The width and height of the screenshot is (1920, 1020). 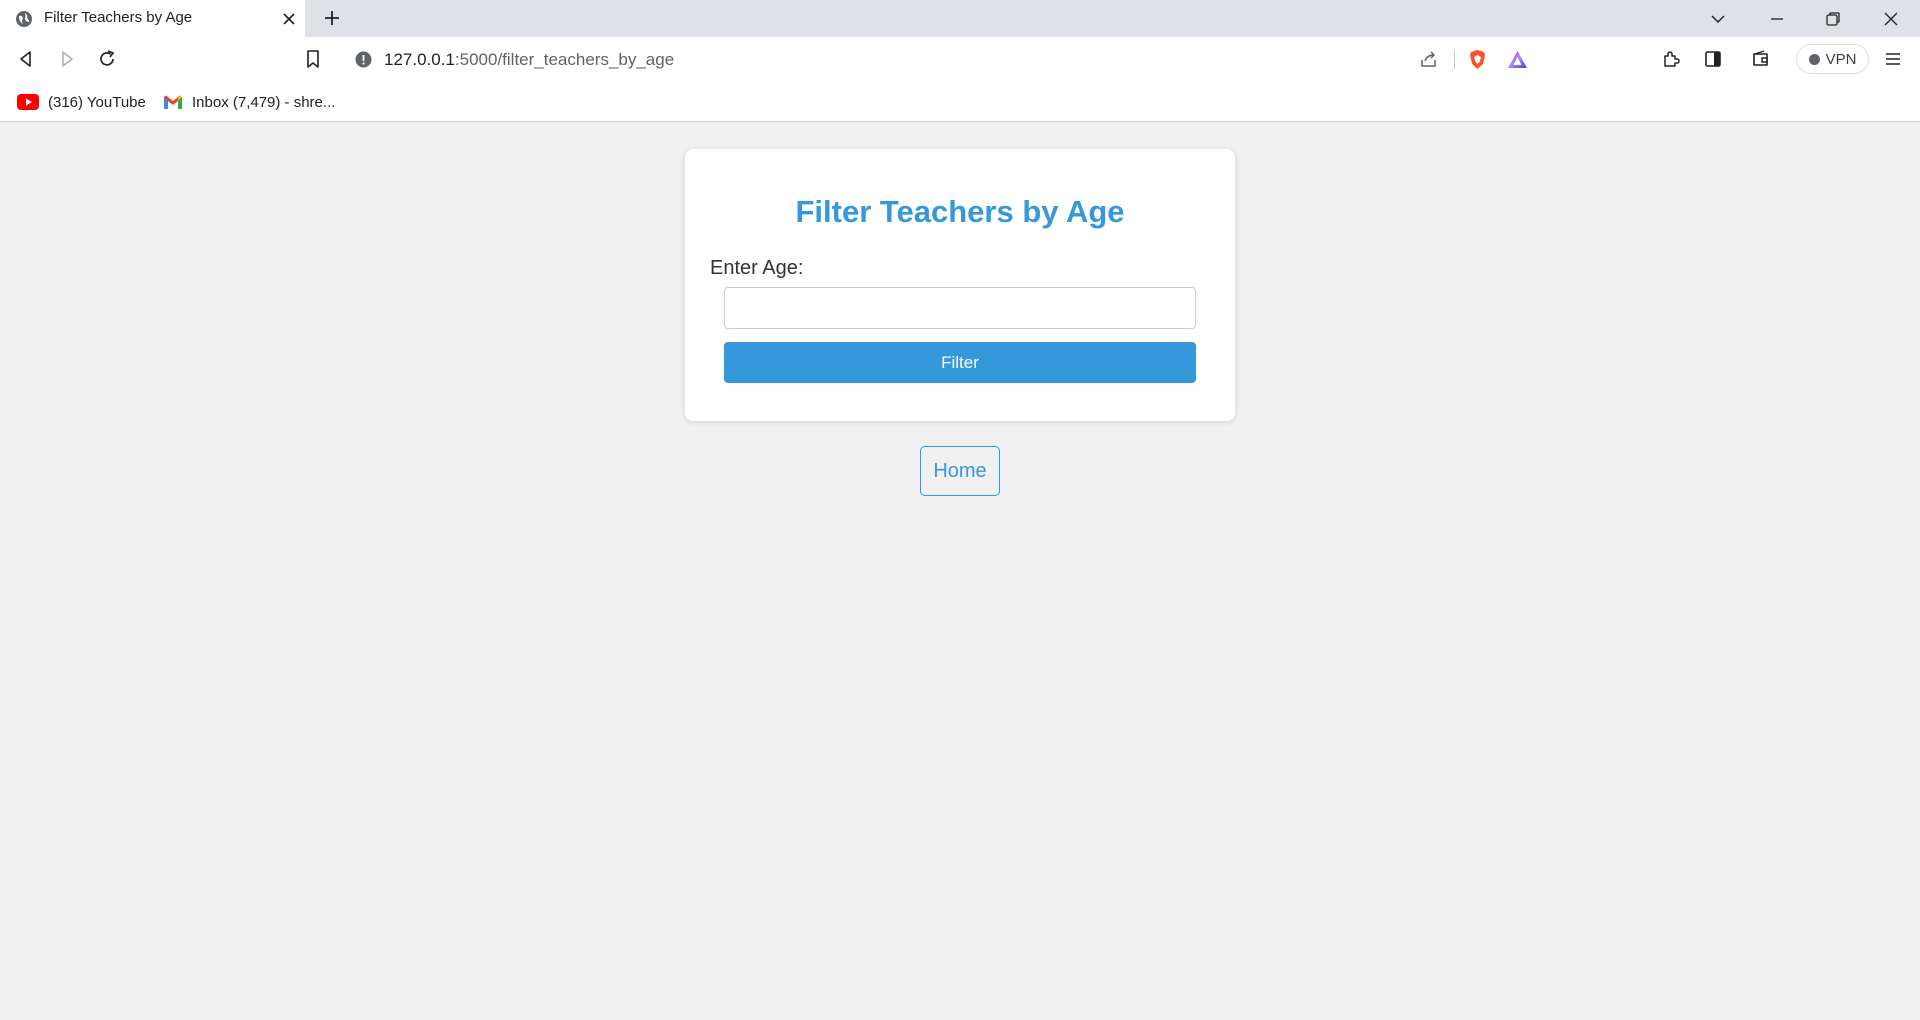 I want to click on vpn-status-icon, so click(x=1814, y=59).